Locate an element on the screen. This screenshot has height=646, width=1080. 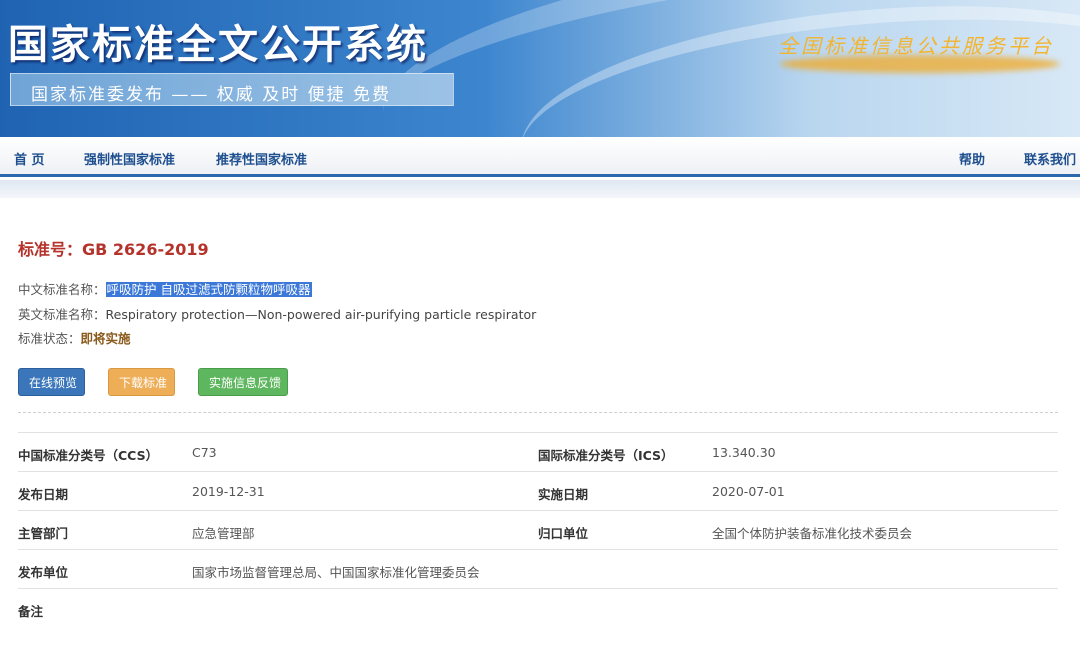
online-preview-button: 在线预览 is located at coordinates (51, 382).